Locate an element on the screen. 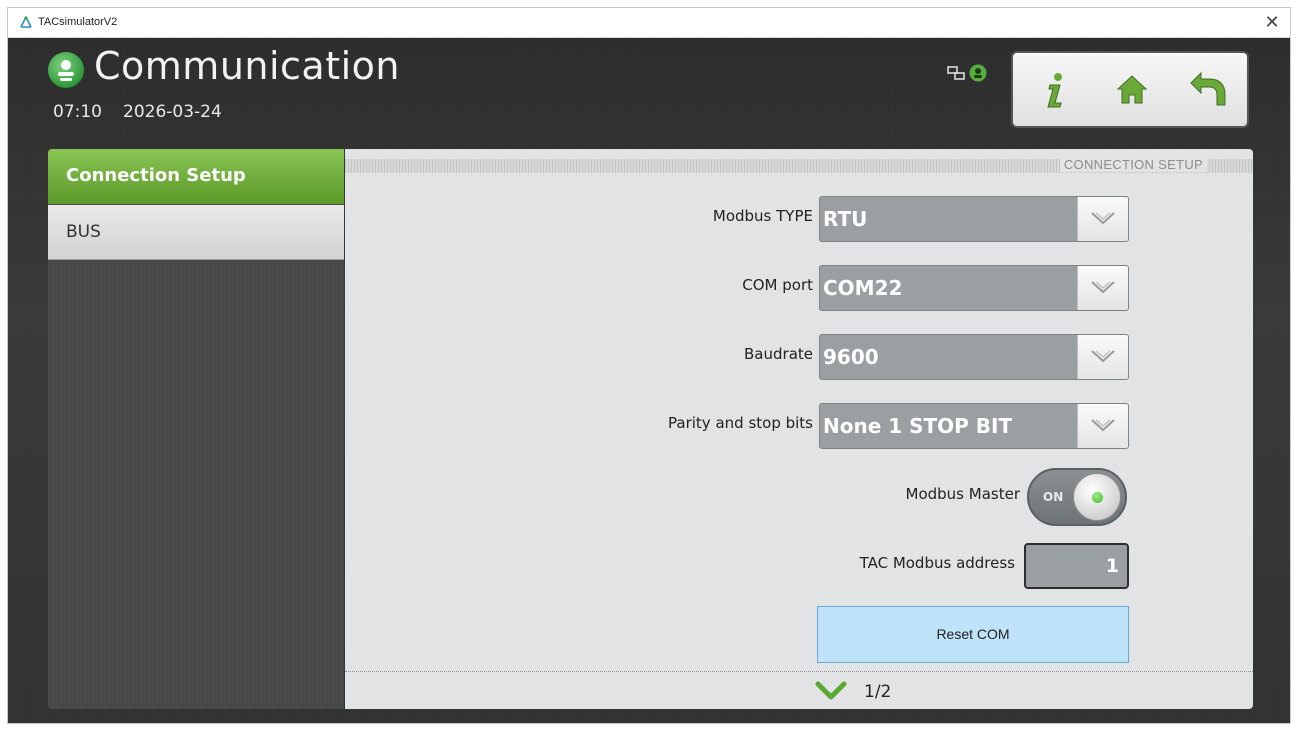  page-title: Communication is located at coordinates (247, 66).